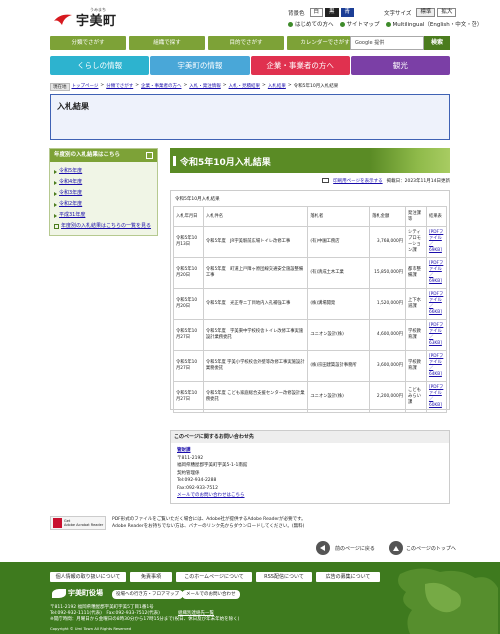  What do you see at coordinates (342, 24) in the screenshot?
I see `arrow-icon` at bounding box center [342, 24].